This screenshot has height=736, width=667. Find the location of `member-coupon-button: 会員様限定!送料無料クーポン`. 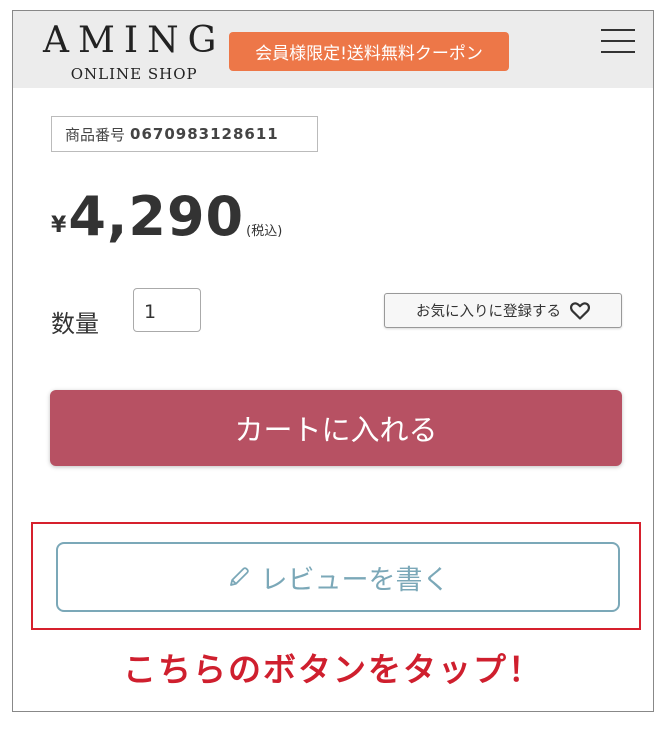

member-coupon-button: 会員様限定!送料無料クーポン is located at coordinates (369, 51).